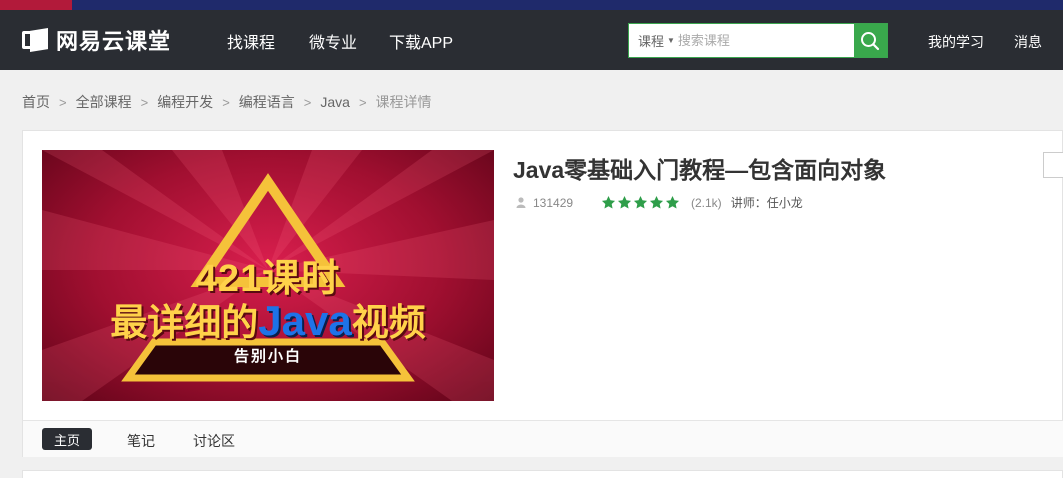 The image size is (1063, 478). Describe the element at coordinates (35, 40) in the screenshot. I see `logo-icon` at that location.